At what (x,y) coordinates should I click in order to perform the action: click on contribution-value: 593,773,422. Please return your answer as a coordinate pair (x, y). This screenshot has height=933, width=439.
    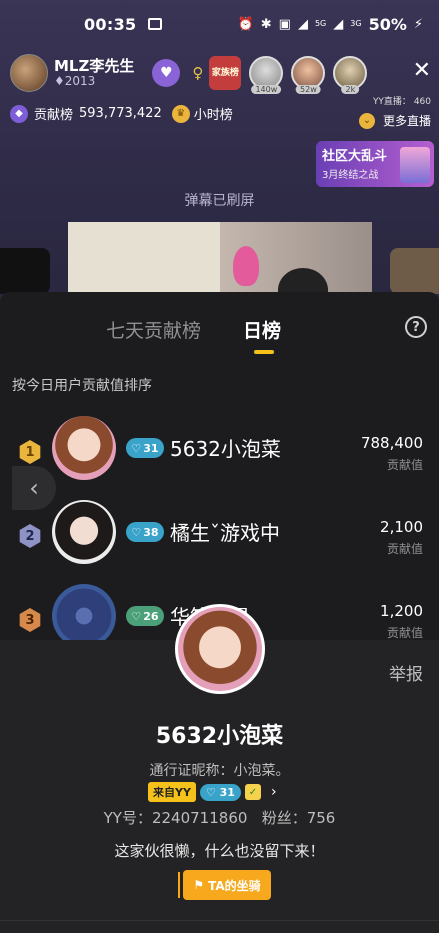
    Looking at the image, I should click on (120, 113).